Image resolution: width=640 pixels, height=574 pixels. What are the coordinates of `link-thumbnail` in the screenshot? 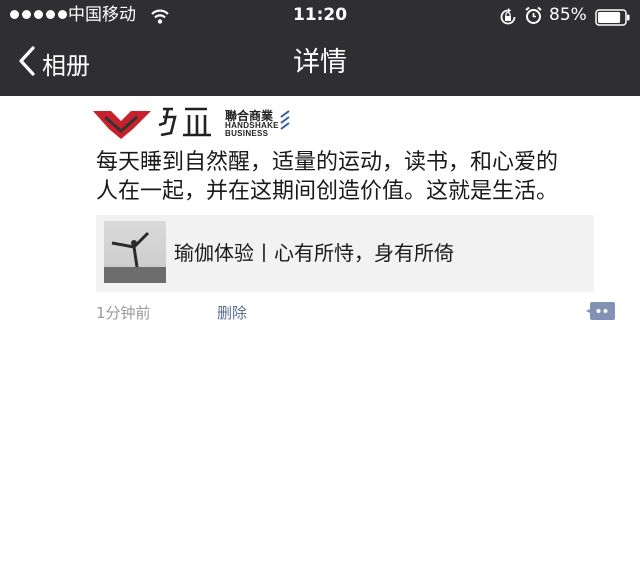 It's located at (135, 252).